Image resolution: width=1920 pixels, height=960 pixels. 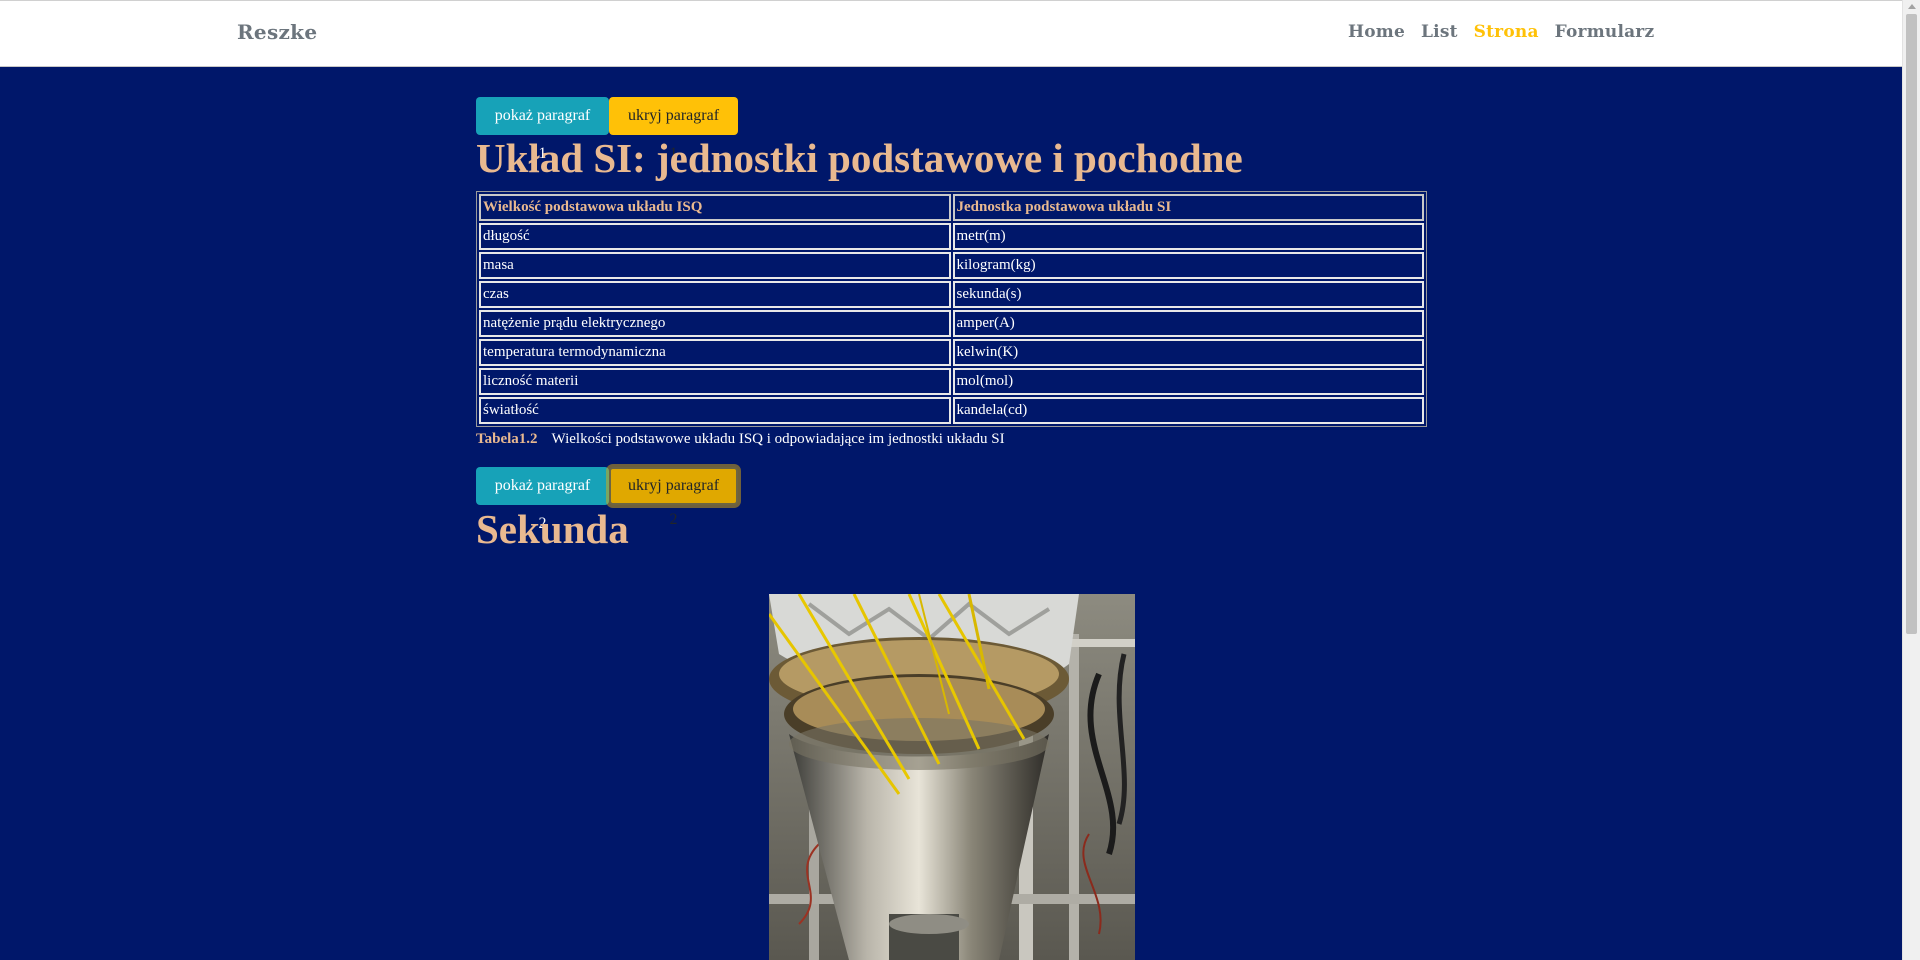 I want to click on table-row: światłość kandela(cd), so click(x=951, y=410).